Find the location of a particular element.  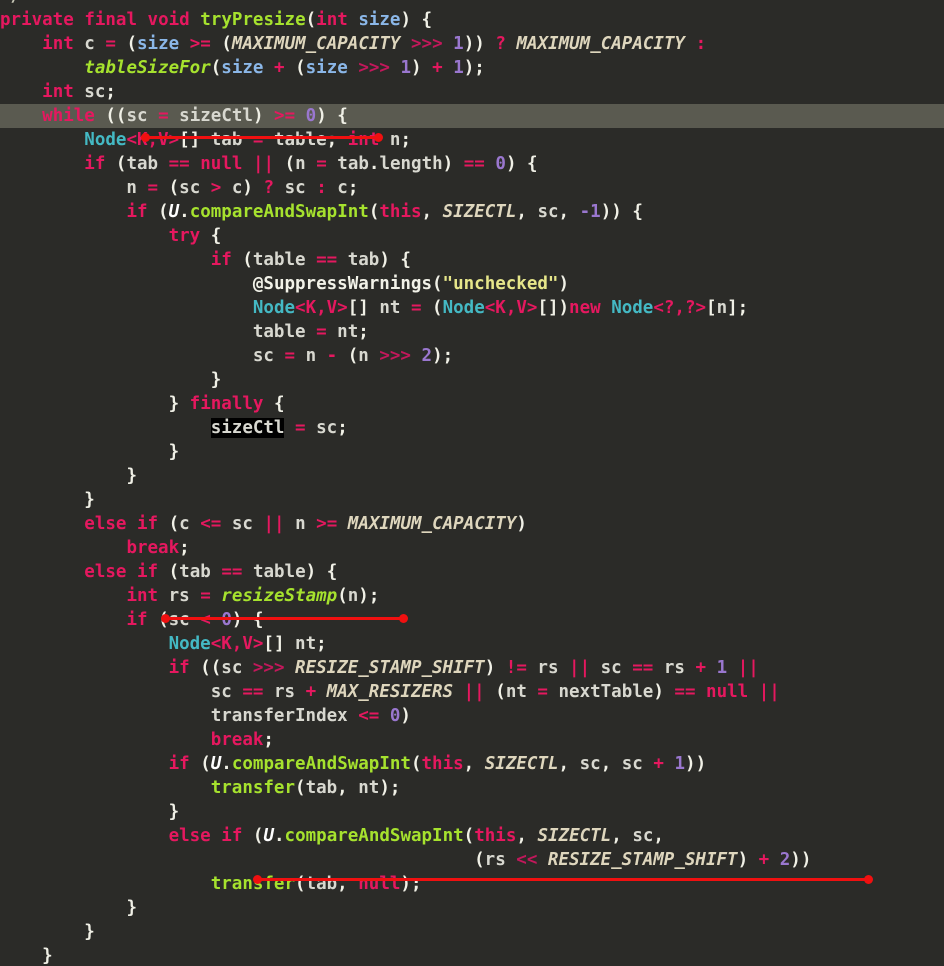

underline-if-sc-negative-endpoint is located at coordinates (165, 618).